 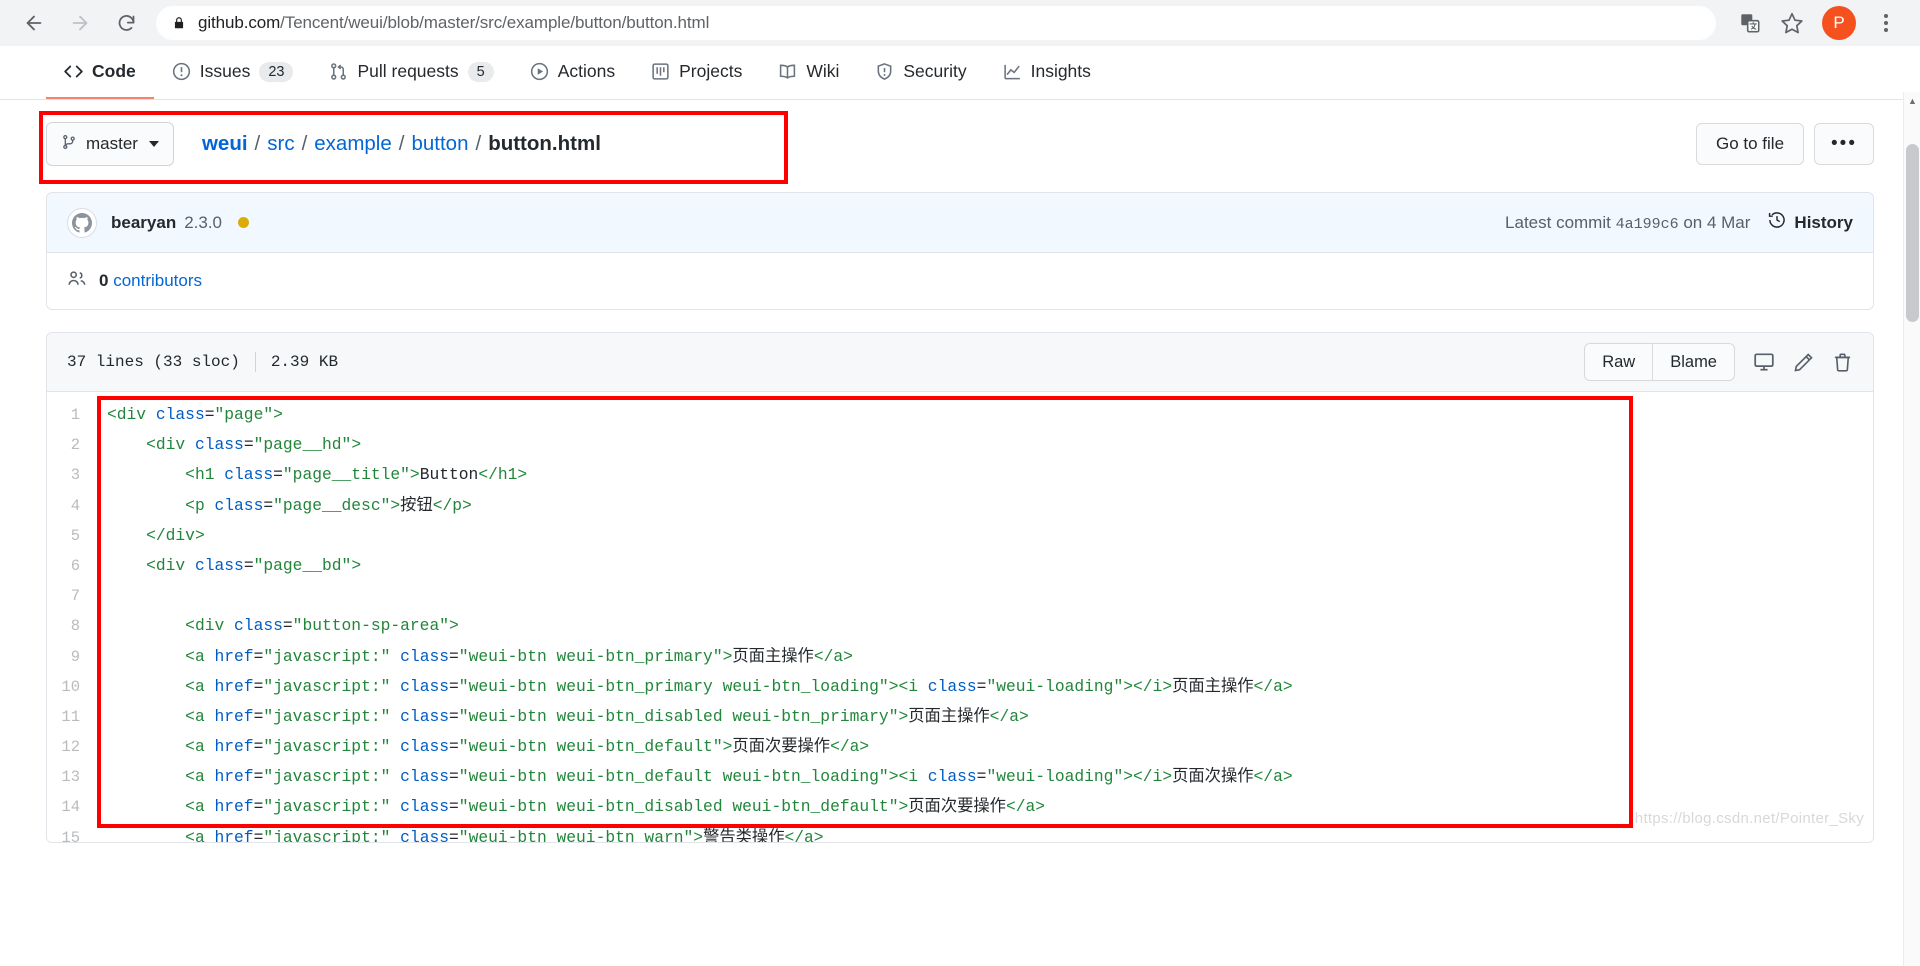 What do you see at coordinates (1912, 100) in the screenshot?
I see `scroll-up-arrow: ▲` at bounding box center [1912, 100].